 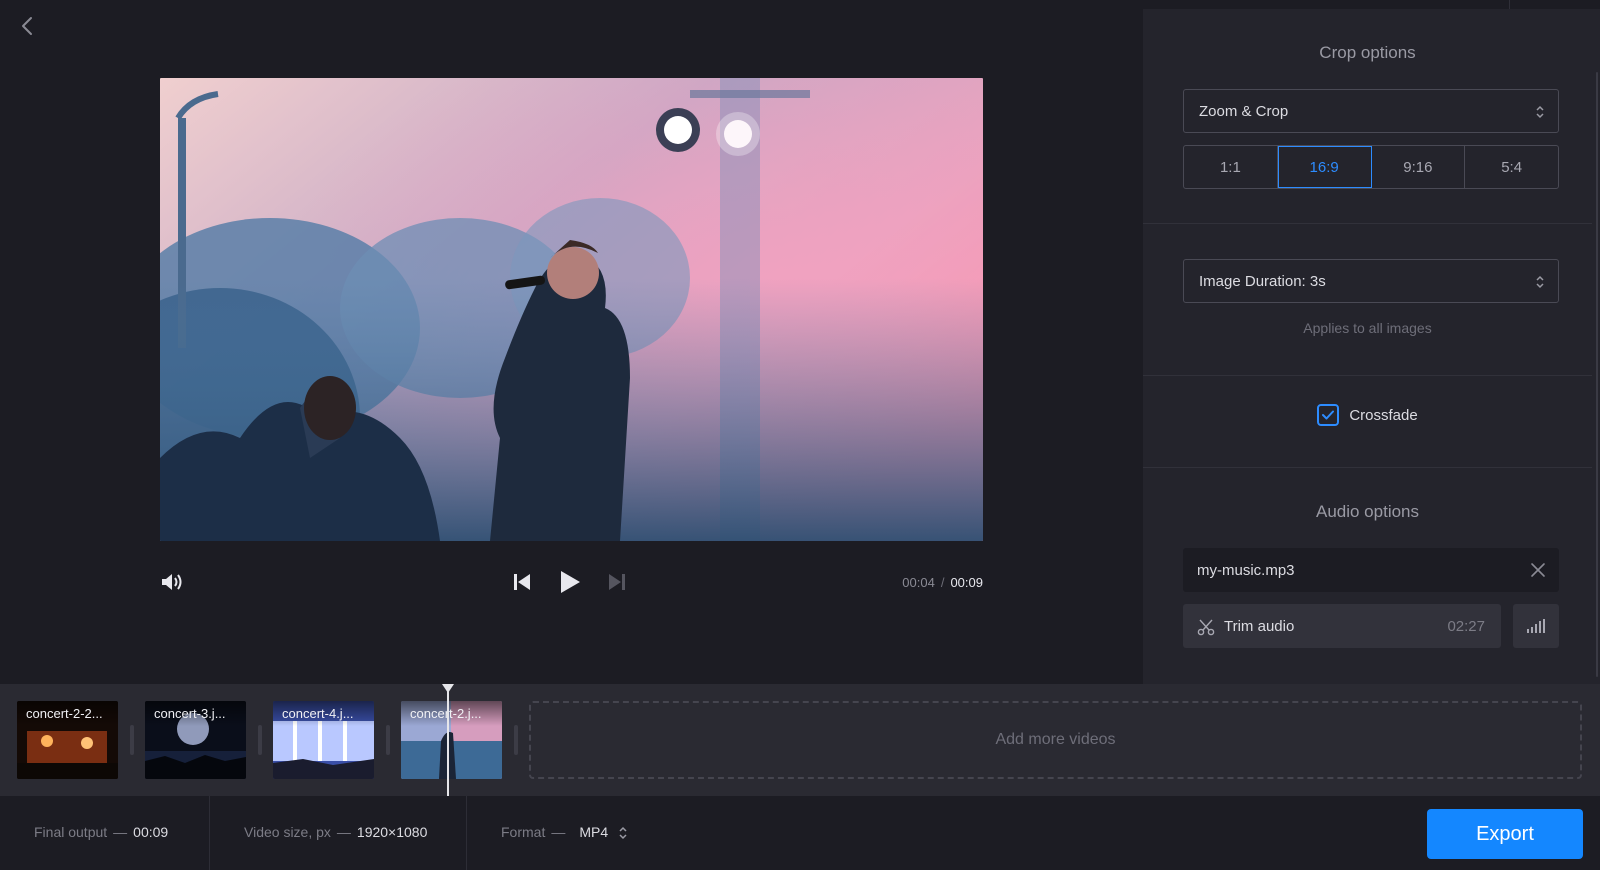 I want to click on audio-file-field: my-music.mp3, so click(x=1371, y=570).